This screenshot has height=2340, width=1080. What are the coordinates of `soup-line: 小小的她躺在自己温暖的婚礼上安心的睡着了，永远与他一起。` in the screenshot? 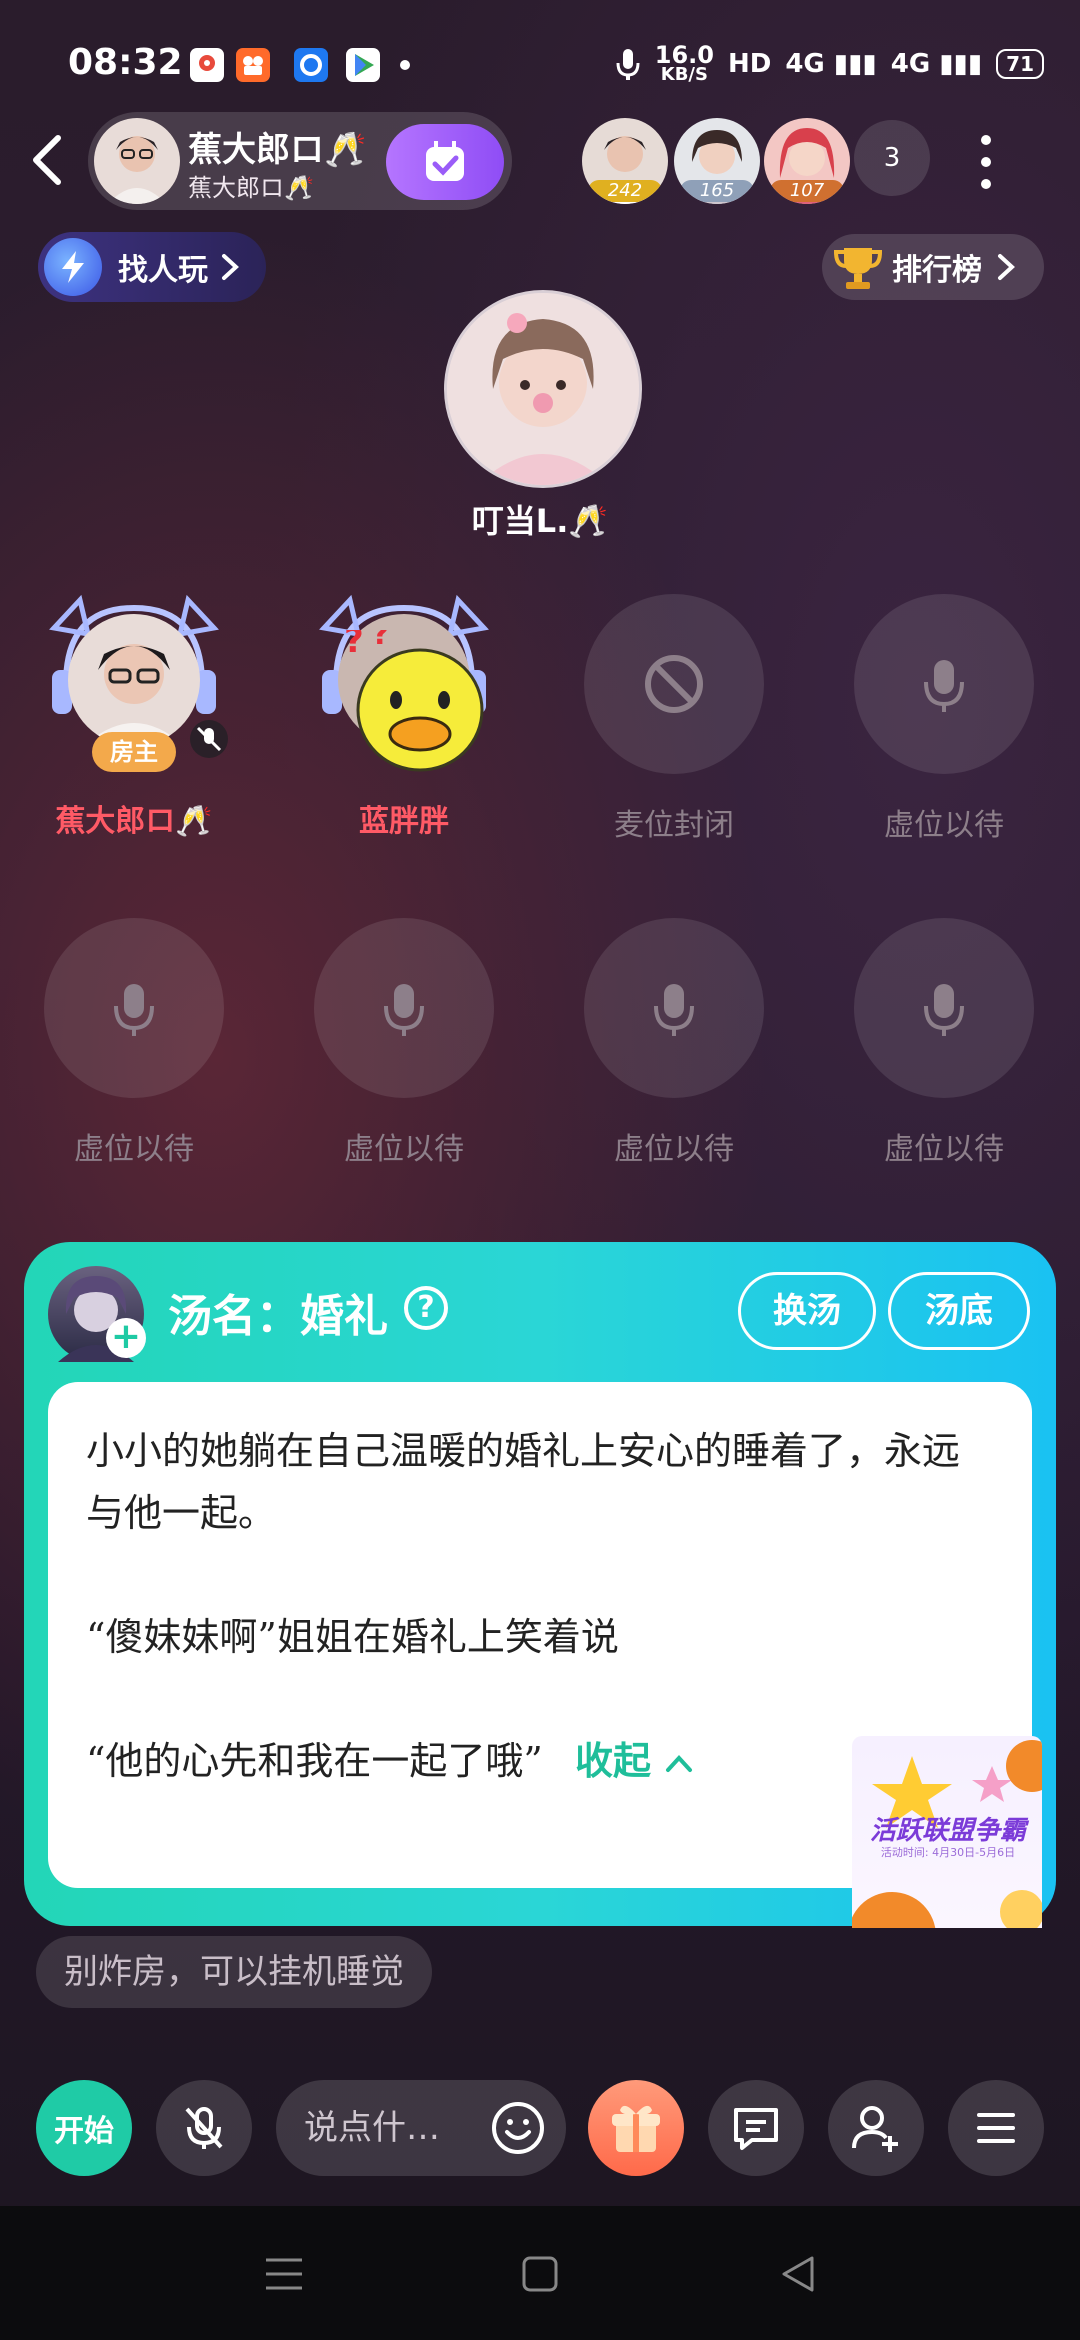 It's located at (523, 1482).